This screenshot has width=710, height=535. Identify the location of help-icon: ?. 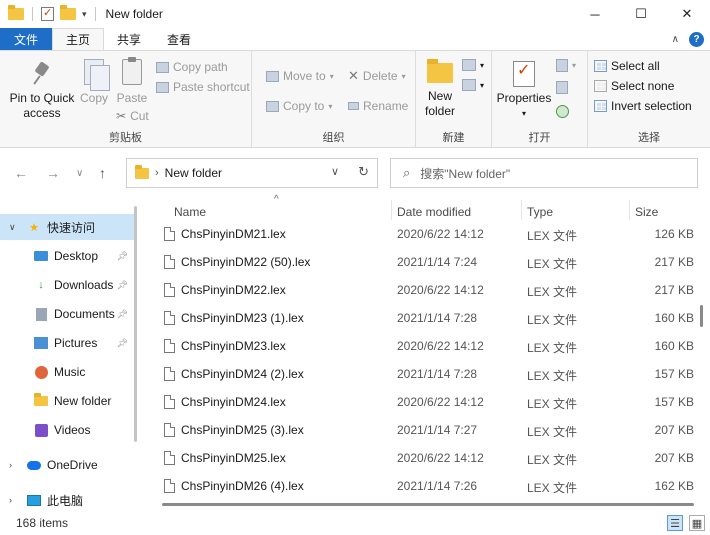
(696, 39).